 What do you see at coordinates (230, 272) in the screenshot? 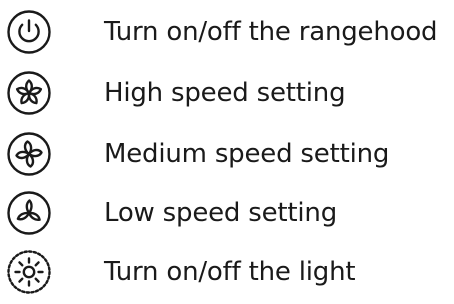
I see `legend-label: Turn on/off the light` at bounding box center [230, 272].